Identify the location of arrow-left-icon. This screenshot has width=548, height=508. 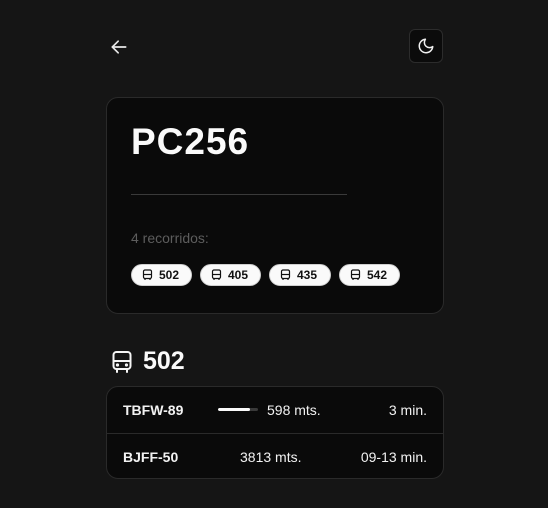
(119, 47).